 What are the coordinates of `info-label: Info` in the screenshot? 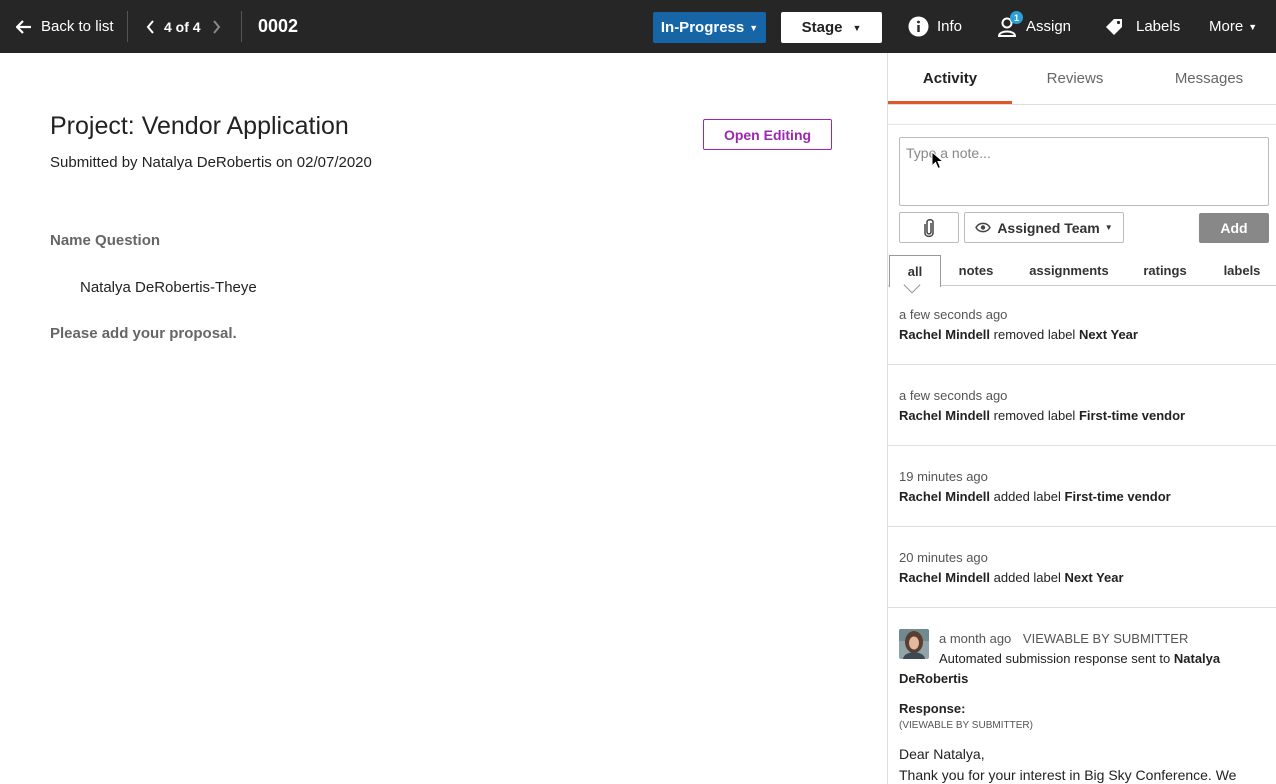 It's located at (950, 26).